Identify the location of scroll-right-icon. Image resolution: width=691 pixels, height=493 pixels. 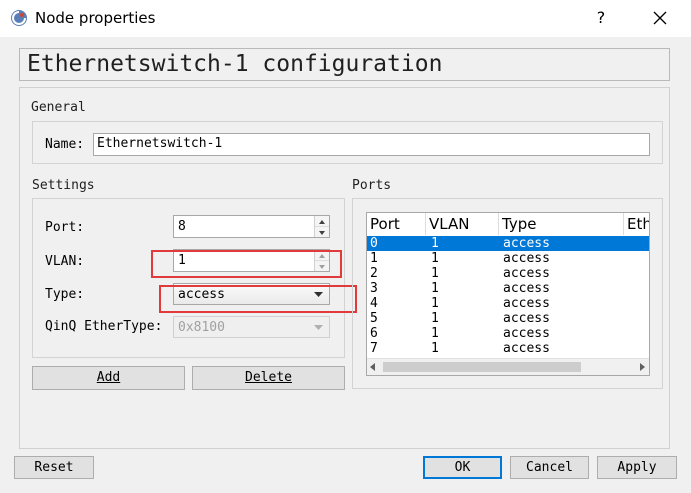
(642, 367).